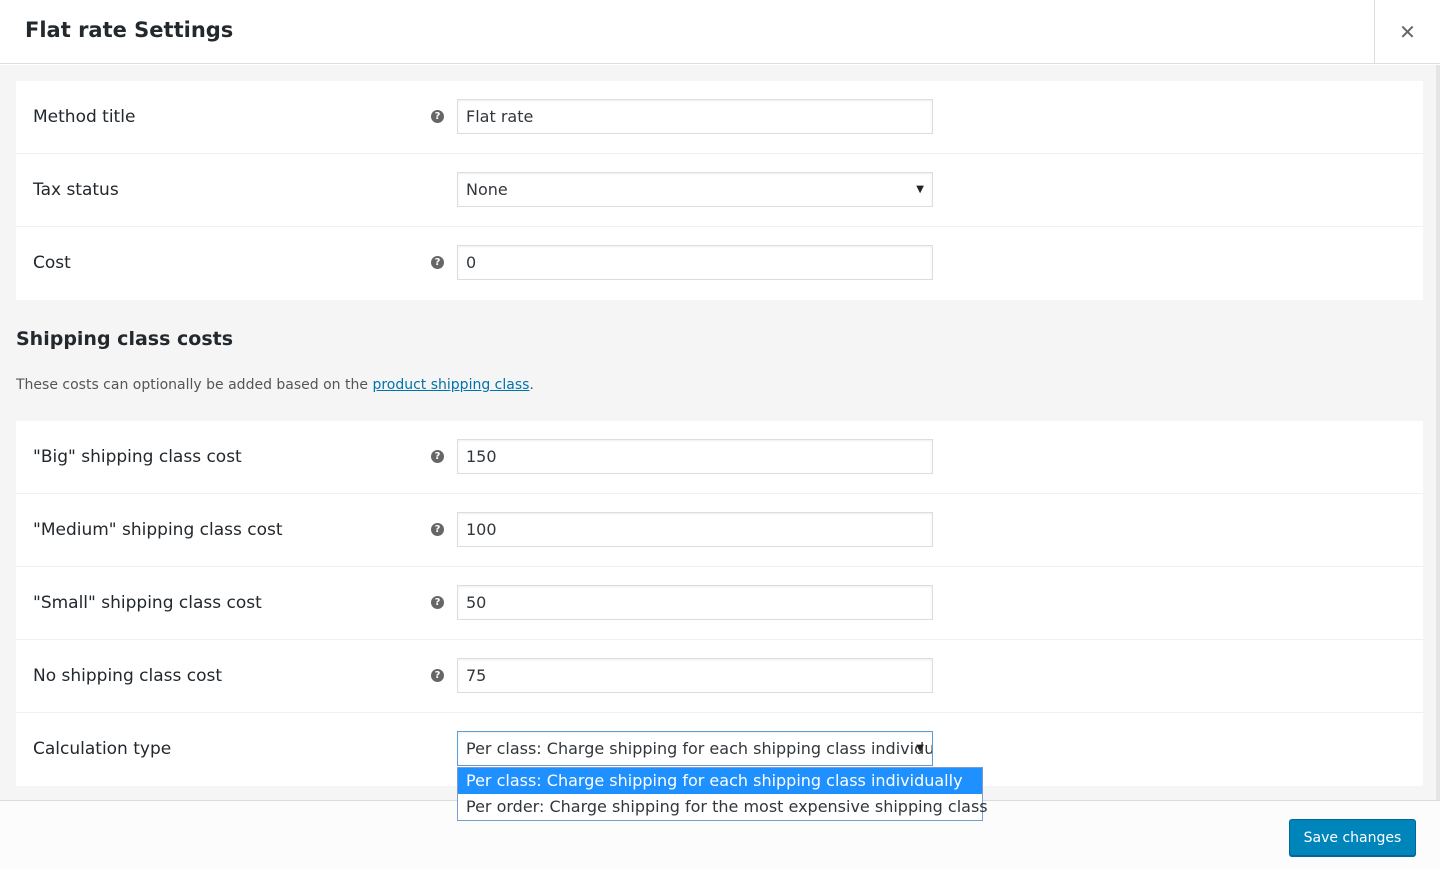 The height and width of the screenshot is (870, 1440). Describe the element at coordinates (450, 385) in the screenshot. I see `product-shipping-class-link: product shipping class` at that location.